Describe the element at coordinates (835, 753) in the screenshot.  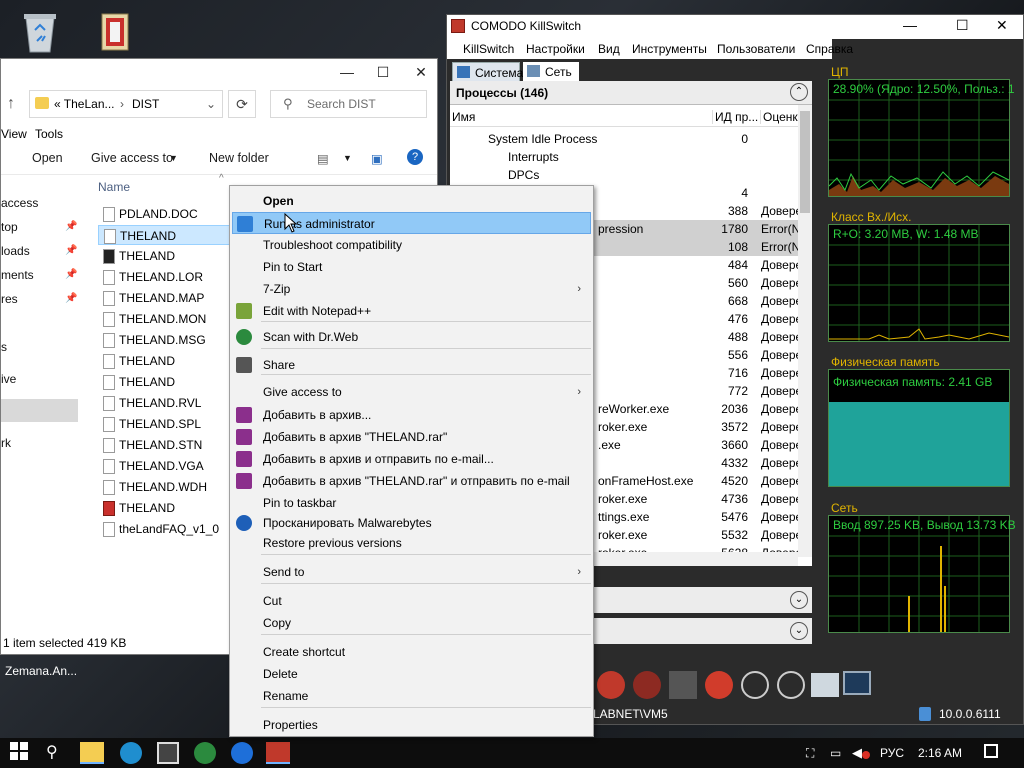
I see `network-tray-icon: ▭` at that location.